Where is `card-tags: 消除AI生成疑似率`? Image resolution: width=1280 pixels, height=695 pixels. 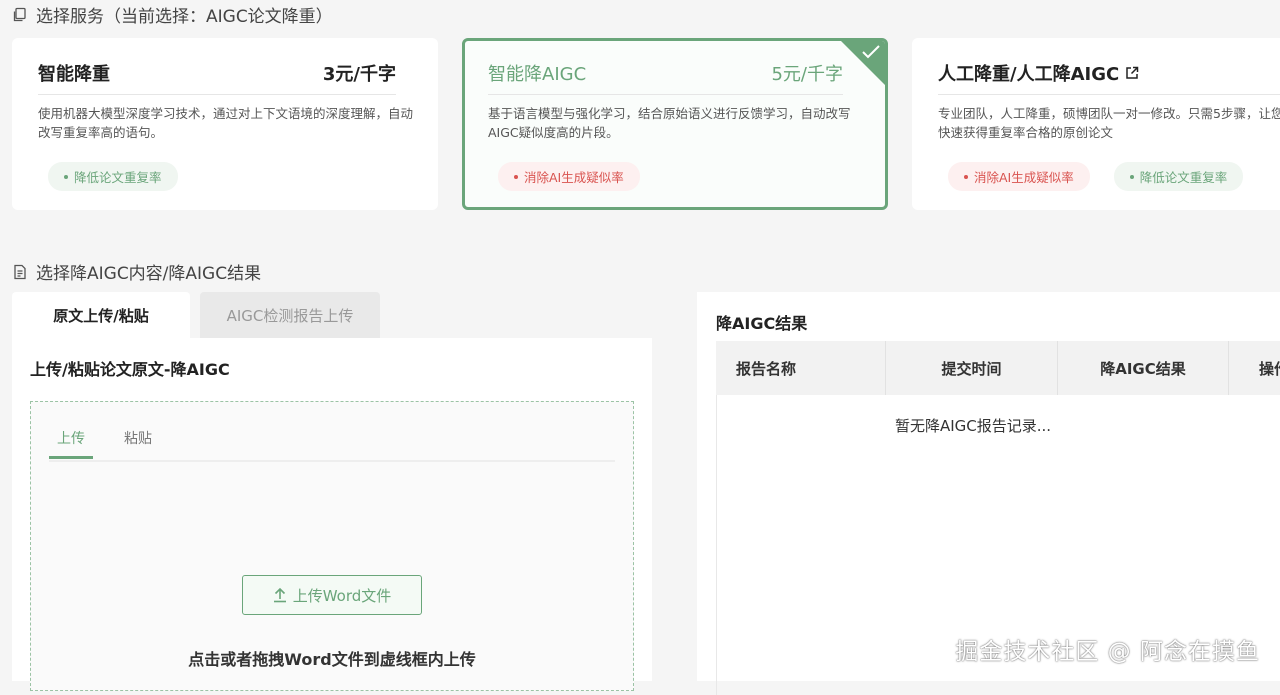 card-tags: 消除AI生成疑似率 is located at coordinates (569, 176).